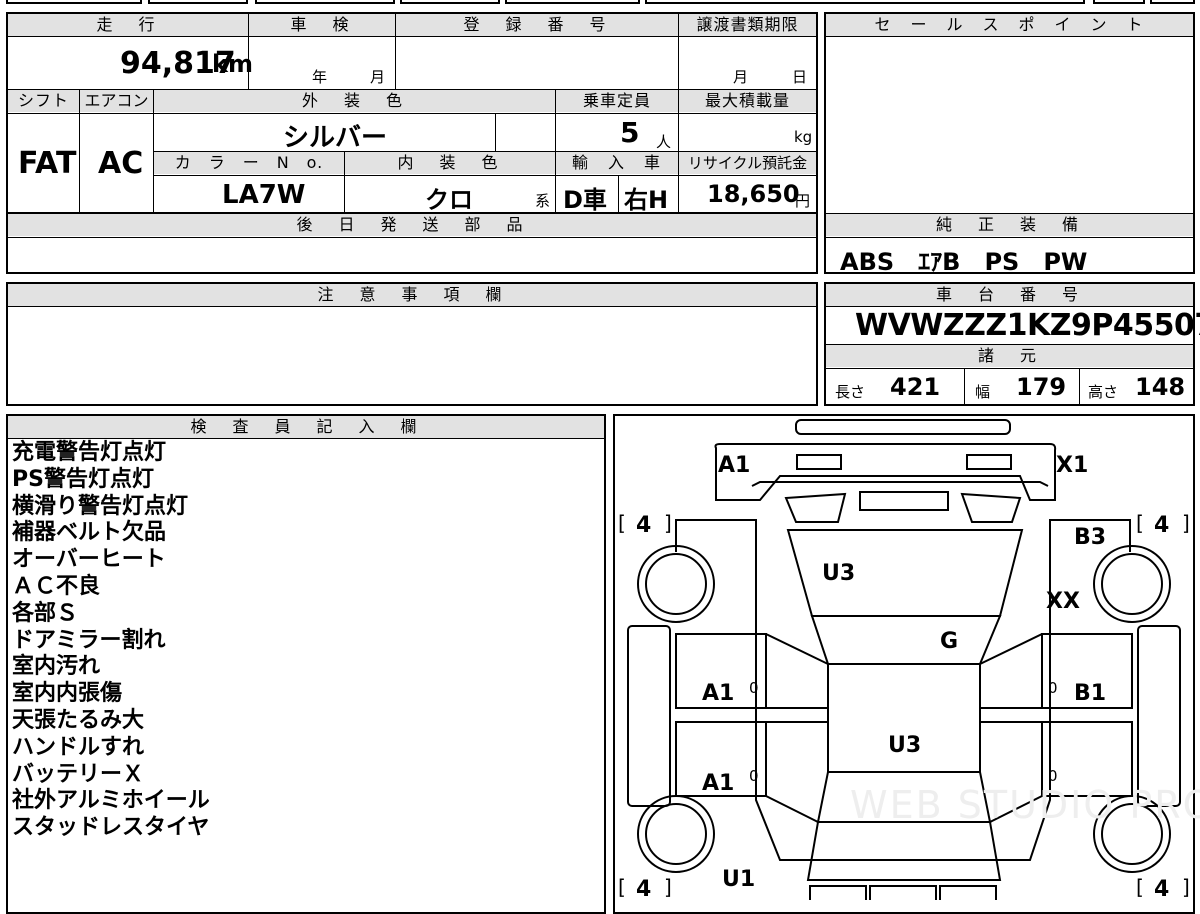  Describe the element at coordinates (56, 586) in the screenshot. I see `inspector-note: ＡＣ不良` at that location.